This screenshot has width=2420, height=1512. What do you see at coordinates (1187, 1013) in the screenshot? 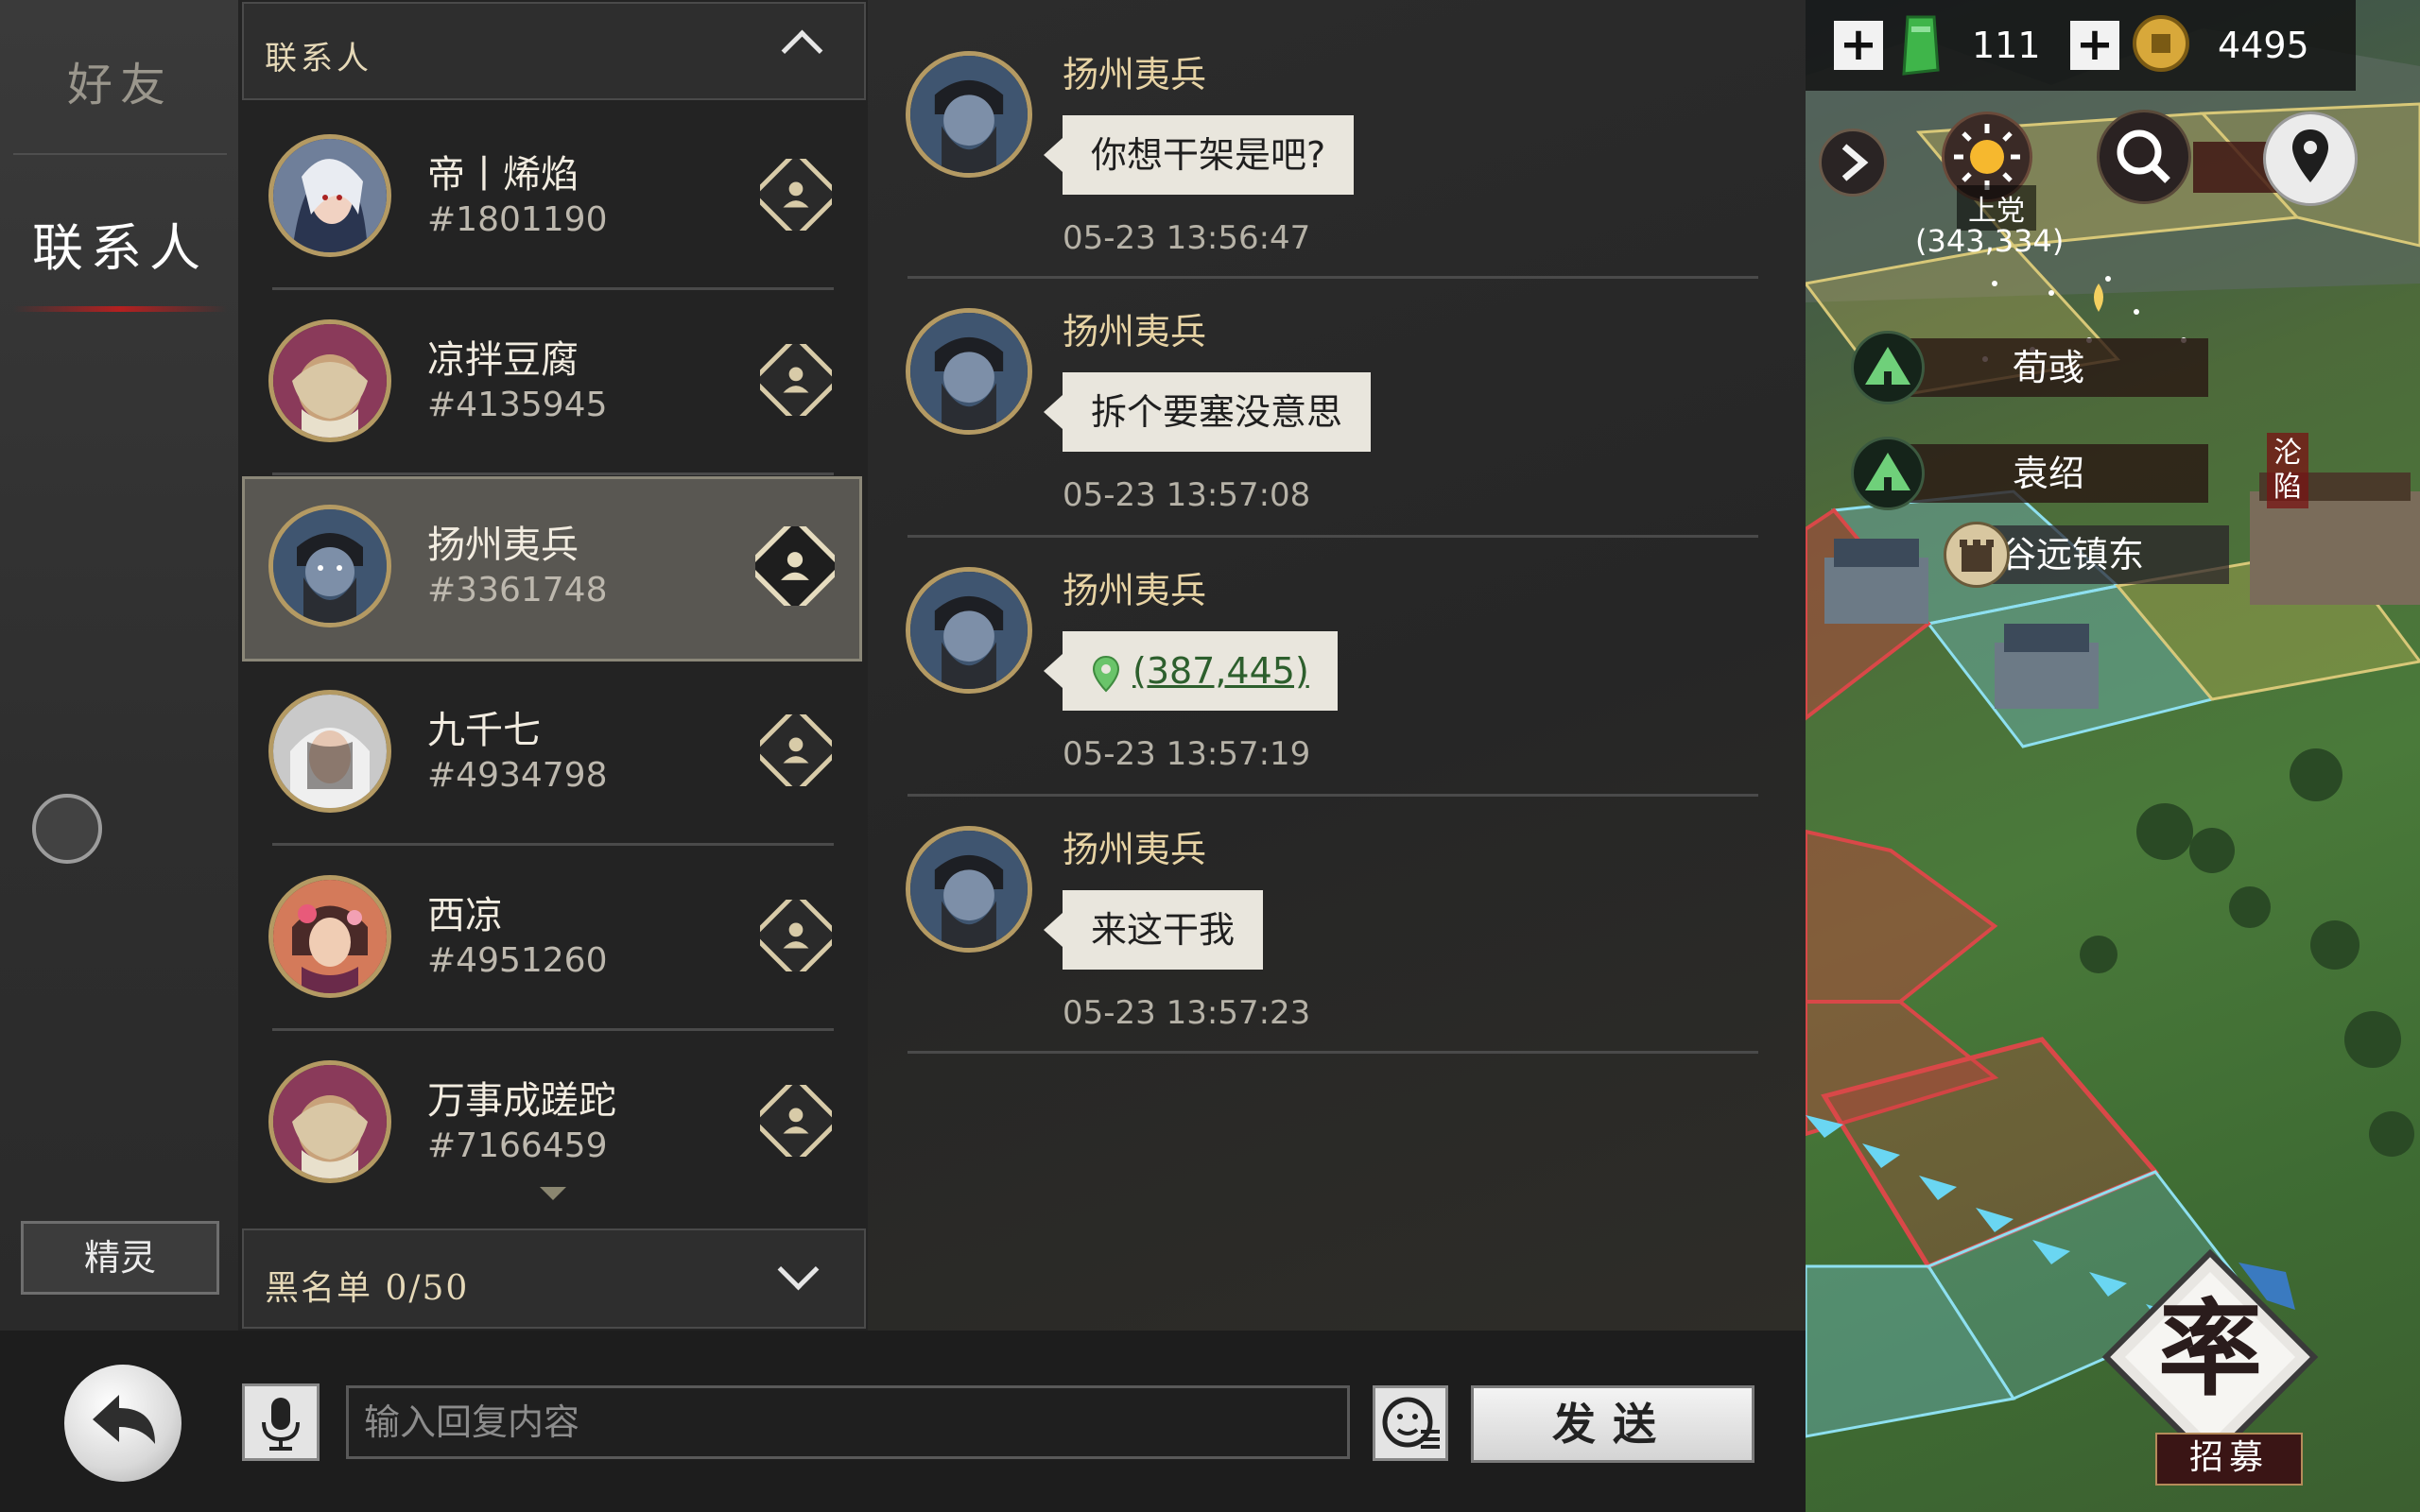
I see `message-timestamp: 05-23 13:57:23` at bounding box center [1187, 1013].